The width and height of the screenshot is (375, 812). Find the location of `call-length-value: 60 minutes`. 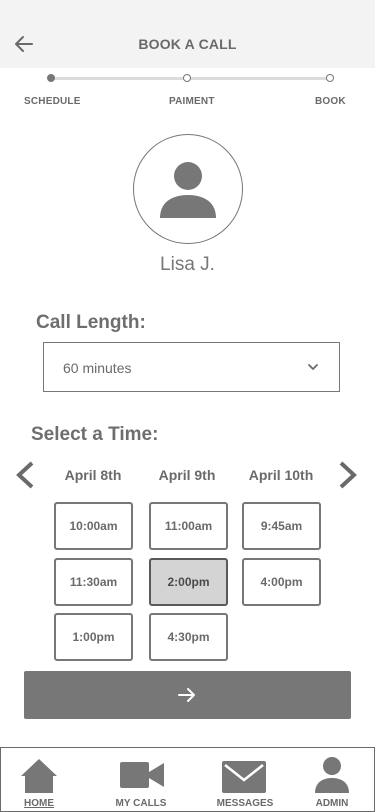

call-length-value: 60 minutes is located at coordinates (97, 368).